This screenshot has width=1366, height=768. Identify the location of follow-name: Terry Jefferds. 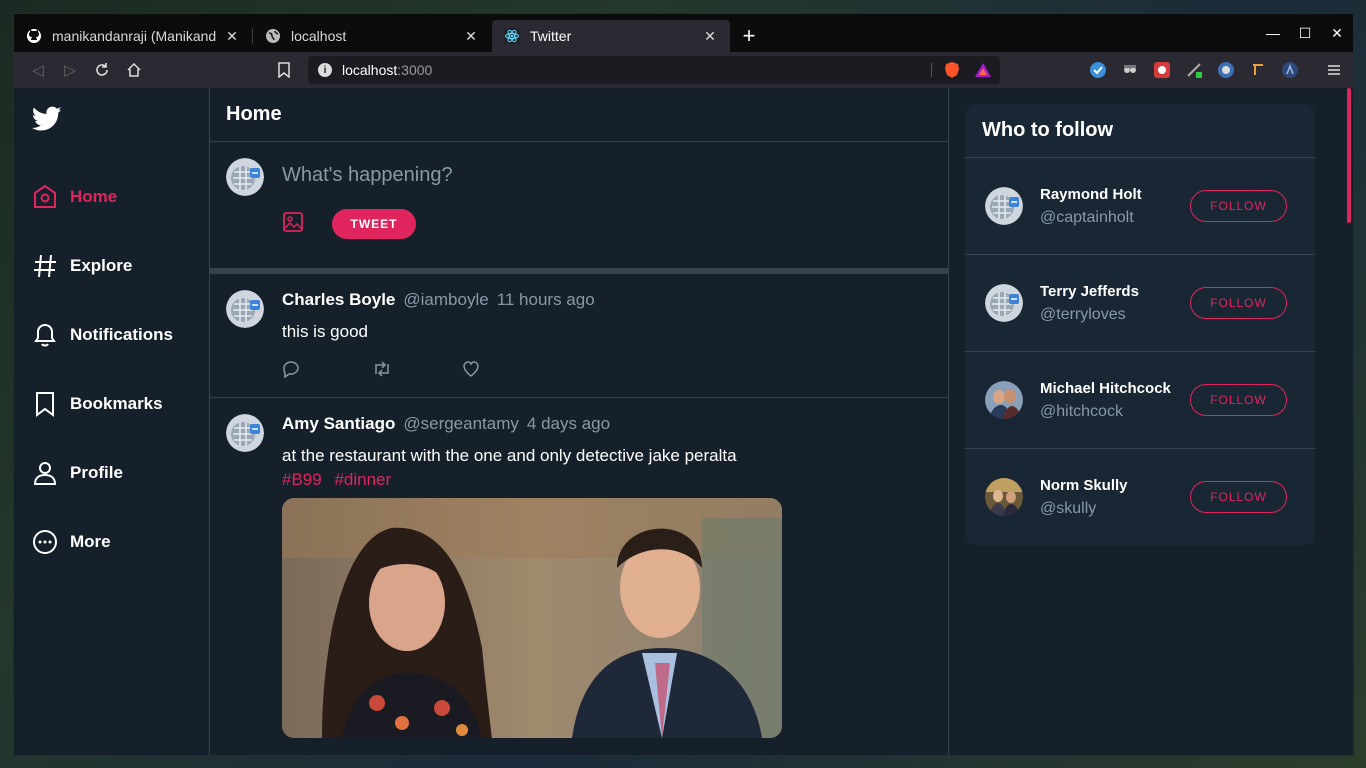
(1115, 291).